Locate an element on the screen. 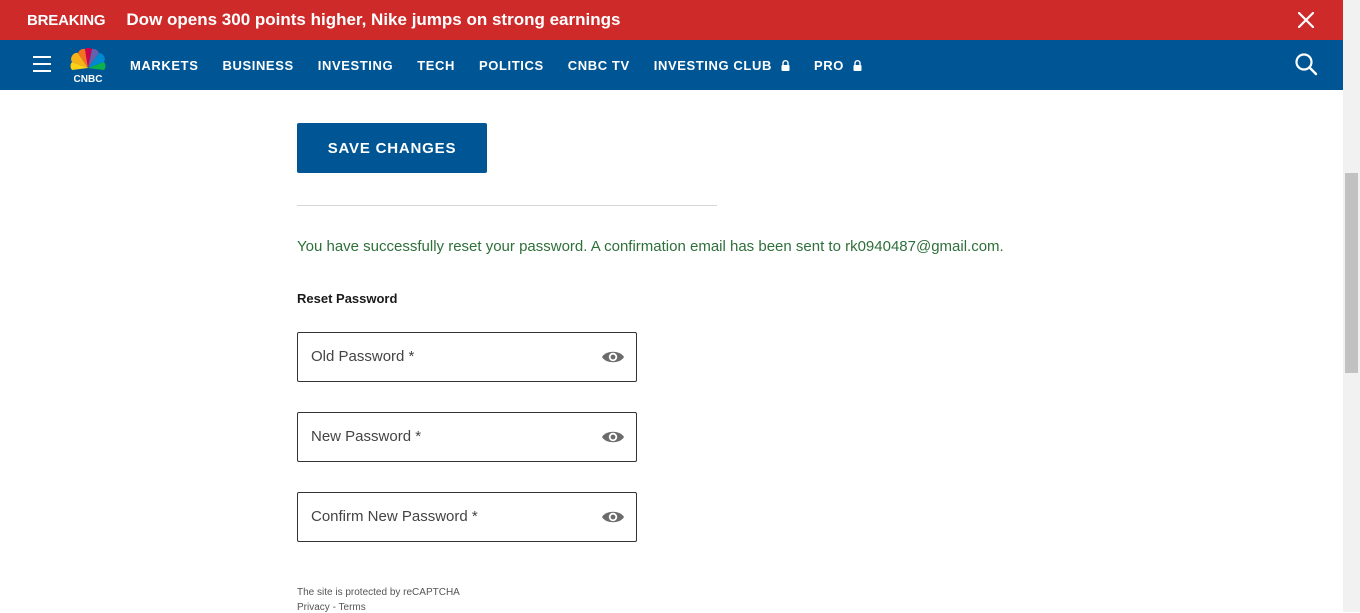 The width and height of the screenshot is (1360, 613). nav-item-cnbc-tv: CNBC TV is located at coordinates (599, 65).